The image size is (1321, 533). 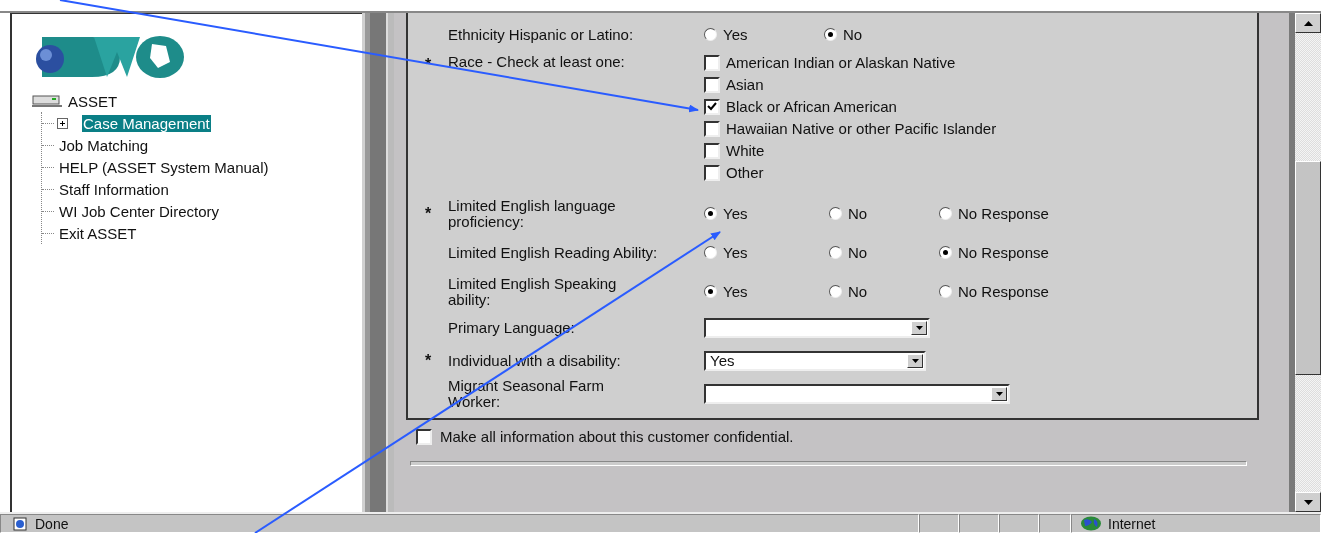 I want to click on scroll-up-button, so click(x=1308, y=23).